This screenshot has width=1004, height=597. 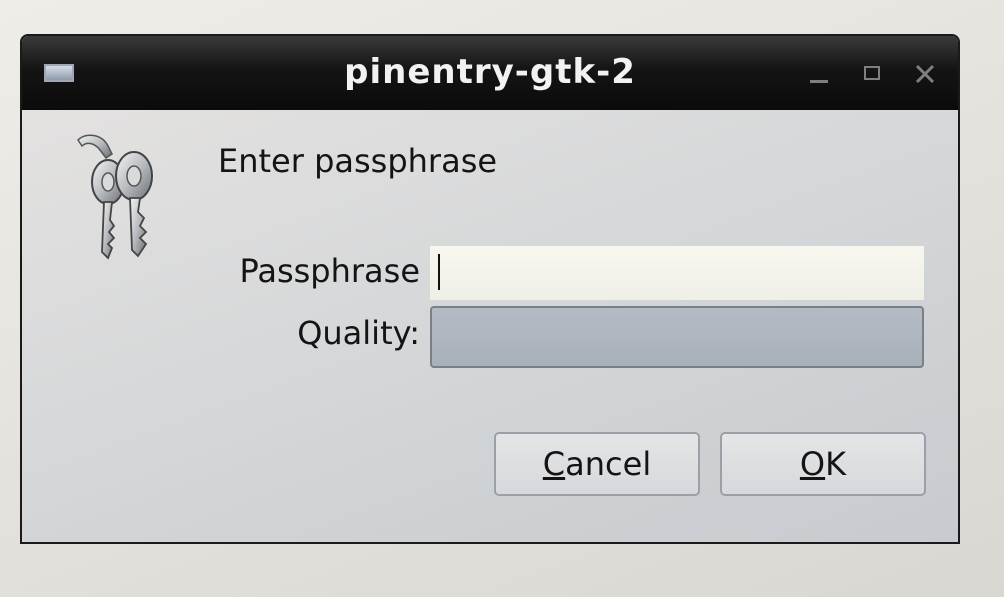 What do you see at coordinates (358, 161) in the screenshot?
I see `prompt-description: Enter passphrase` at bounding box center [358, 161].